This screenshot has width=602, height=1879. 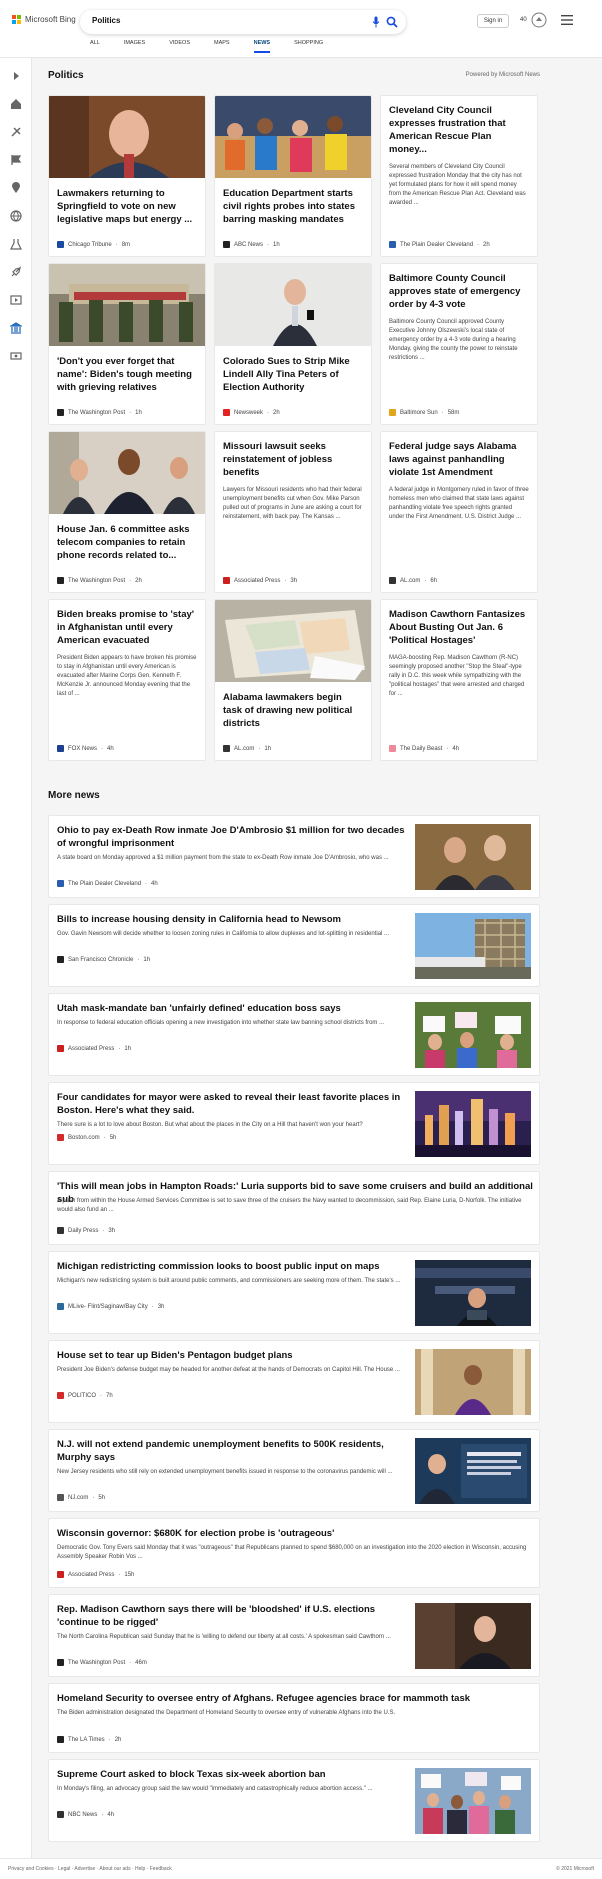 What do you see at coordinates (81, 1497) in the screenshot?
I see `news-source: NJ.com · 5h` at bounding box center [81, 1497].